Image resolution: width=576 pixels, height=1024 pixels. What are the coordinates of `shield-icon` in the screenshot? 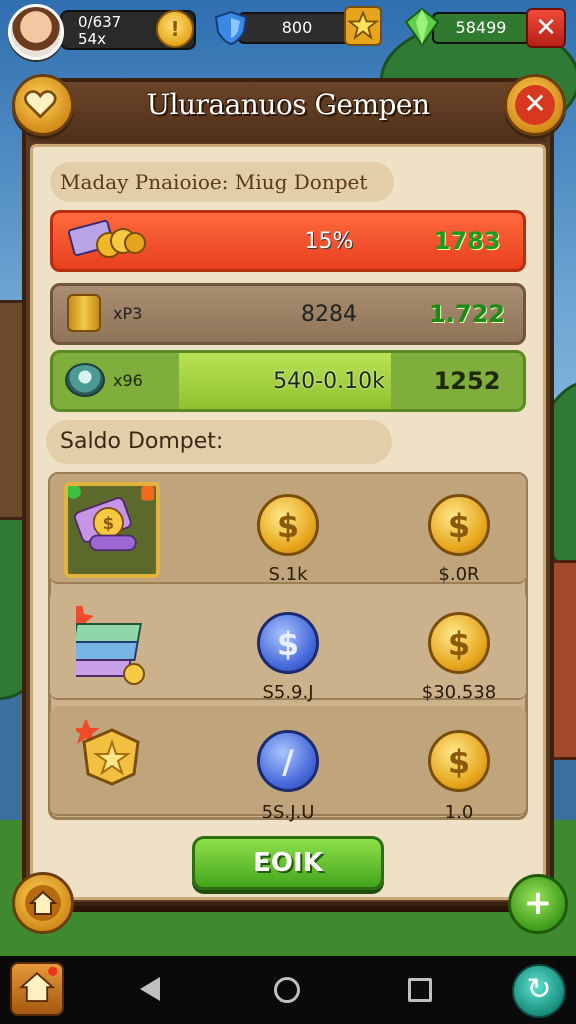 It's located at (231, 28).